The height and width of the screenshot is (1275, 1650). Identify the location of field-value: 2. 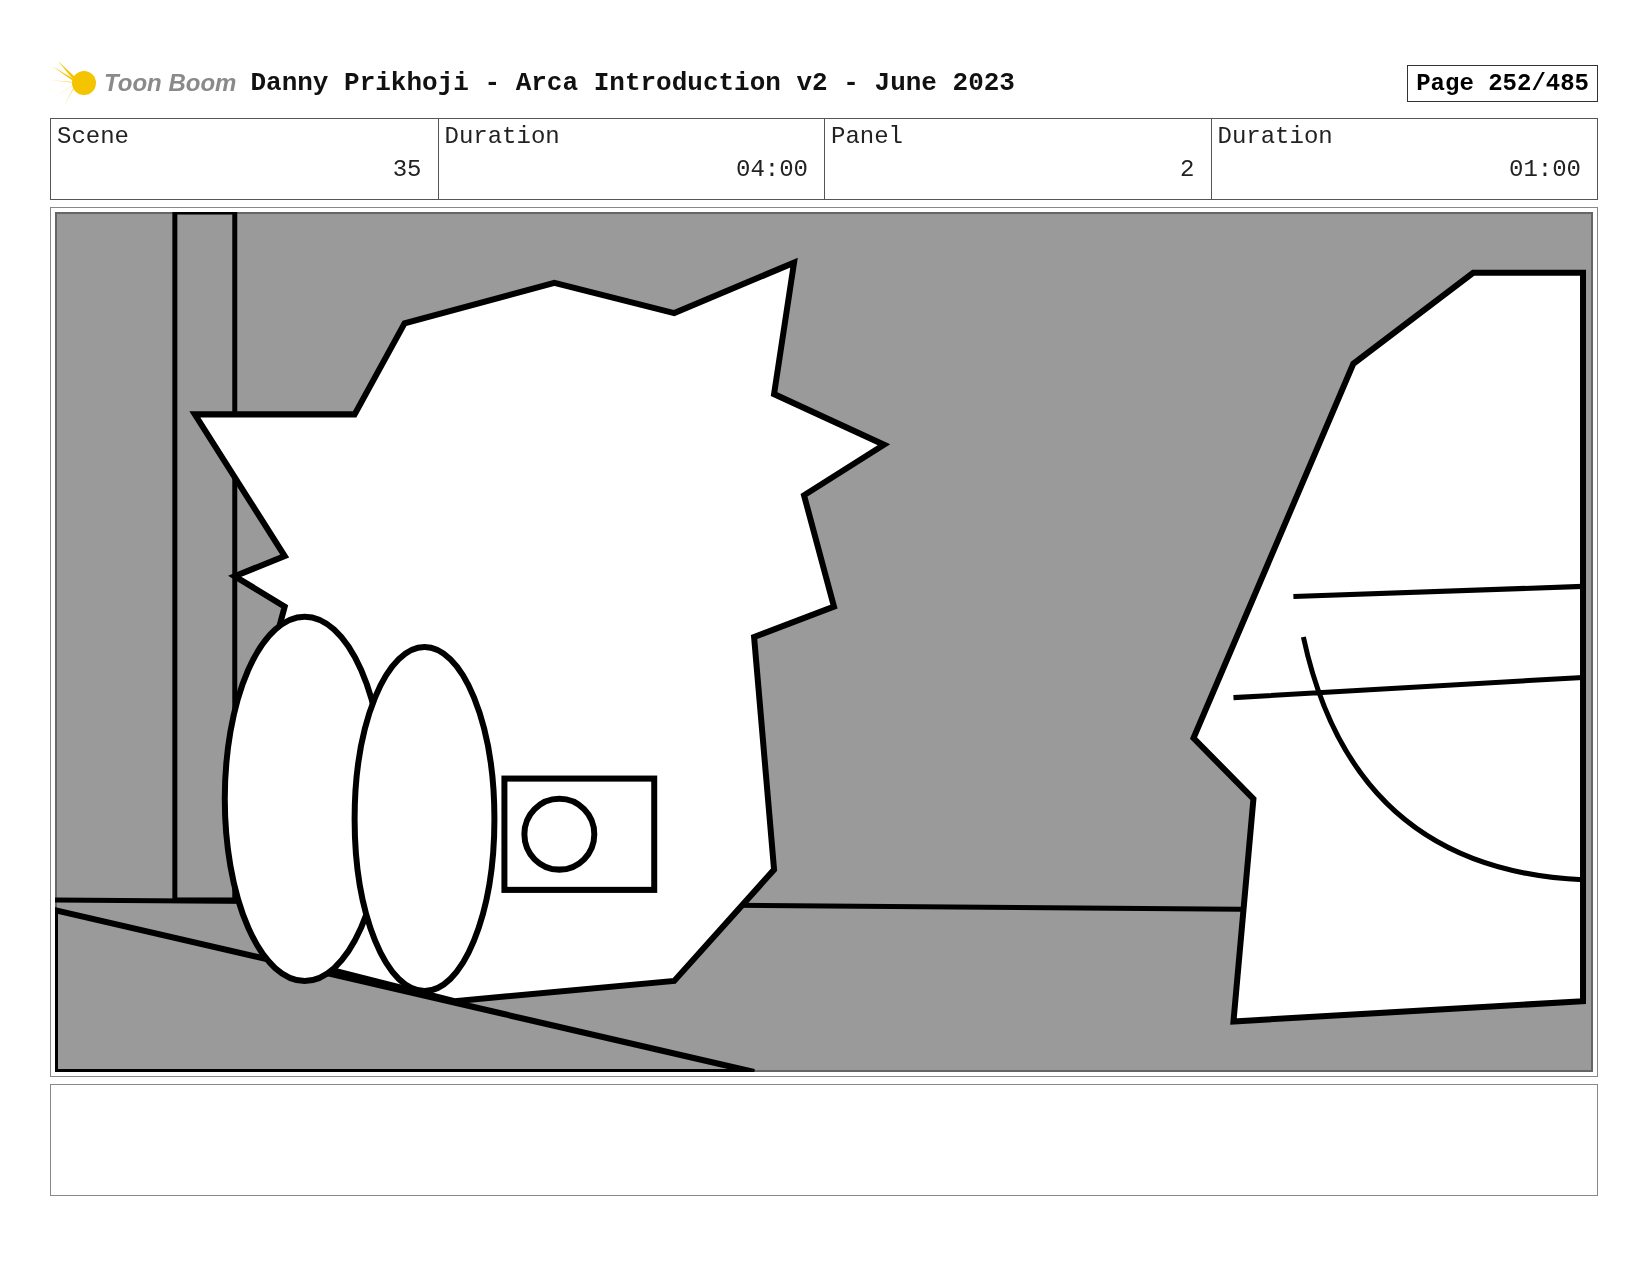
(1187, 169).